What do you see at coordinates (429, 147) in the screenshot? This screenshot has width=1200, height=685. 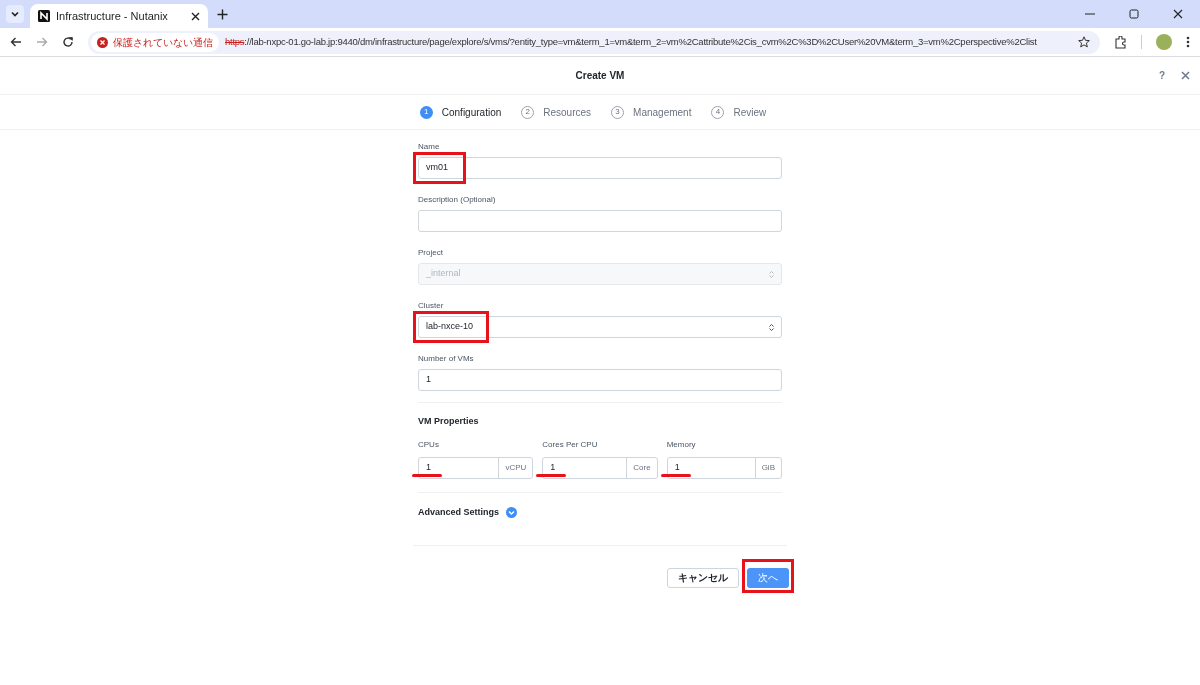 I see `field-label: Name` at bounding box center [429, 147].